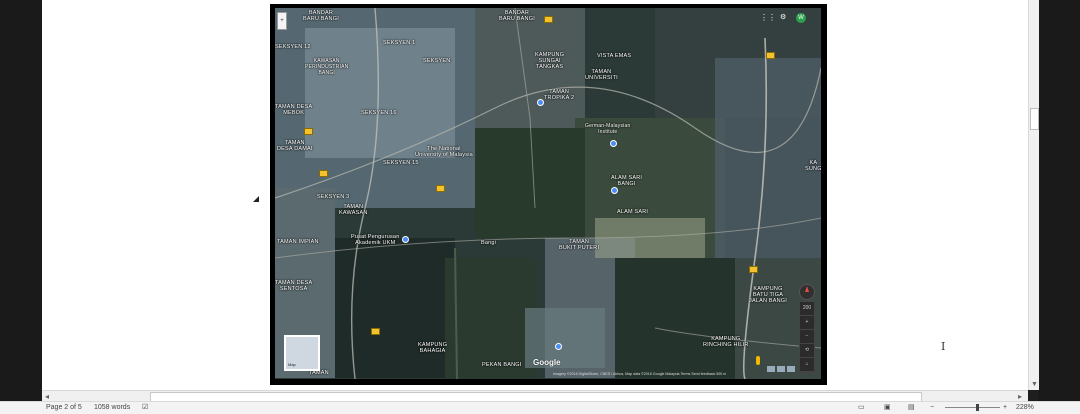  What do you see at coordinates (375, 240) in the screenshot?
I see `map-label-pusat-pengurusan: Pusat Pengurusan Akademik UKM` at bounding box center [375, 240].